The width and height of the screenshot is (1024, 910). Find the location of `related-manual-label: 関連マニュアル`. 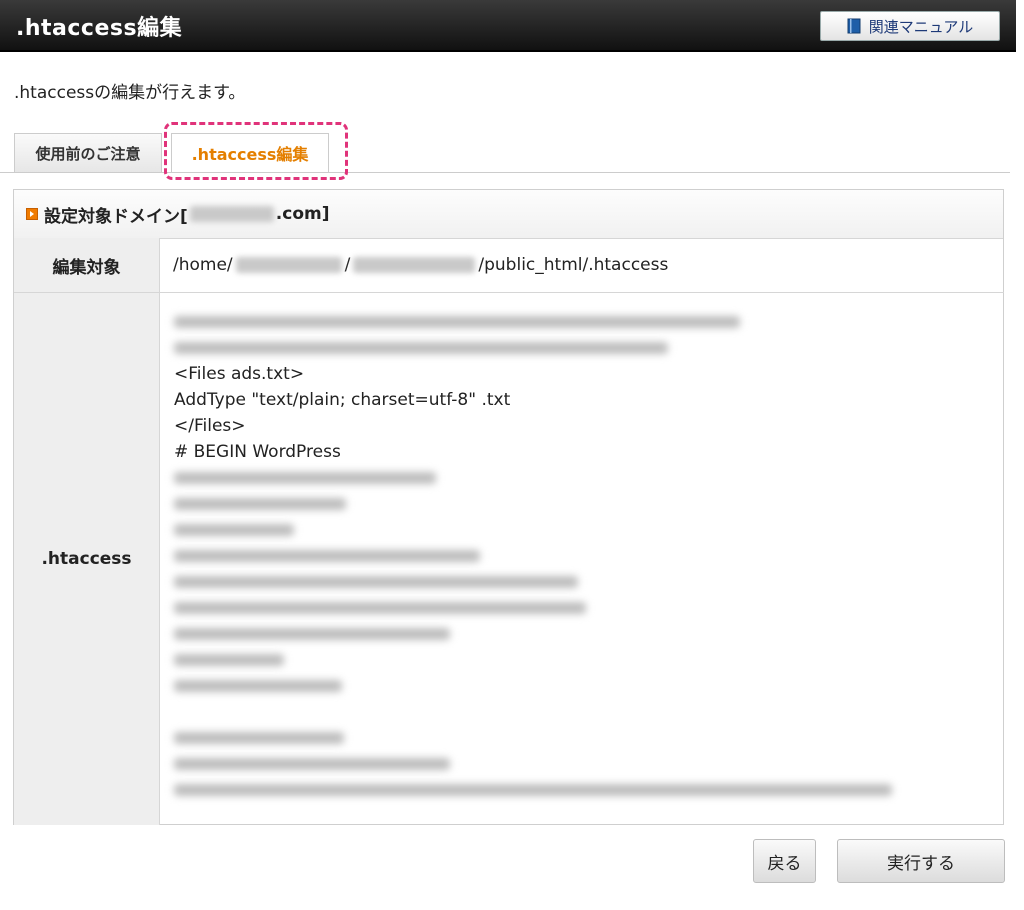

related-manual-label: 関連マニュアル is located at coordinates (921, 26).